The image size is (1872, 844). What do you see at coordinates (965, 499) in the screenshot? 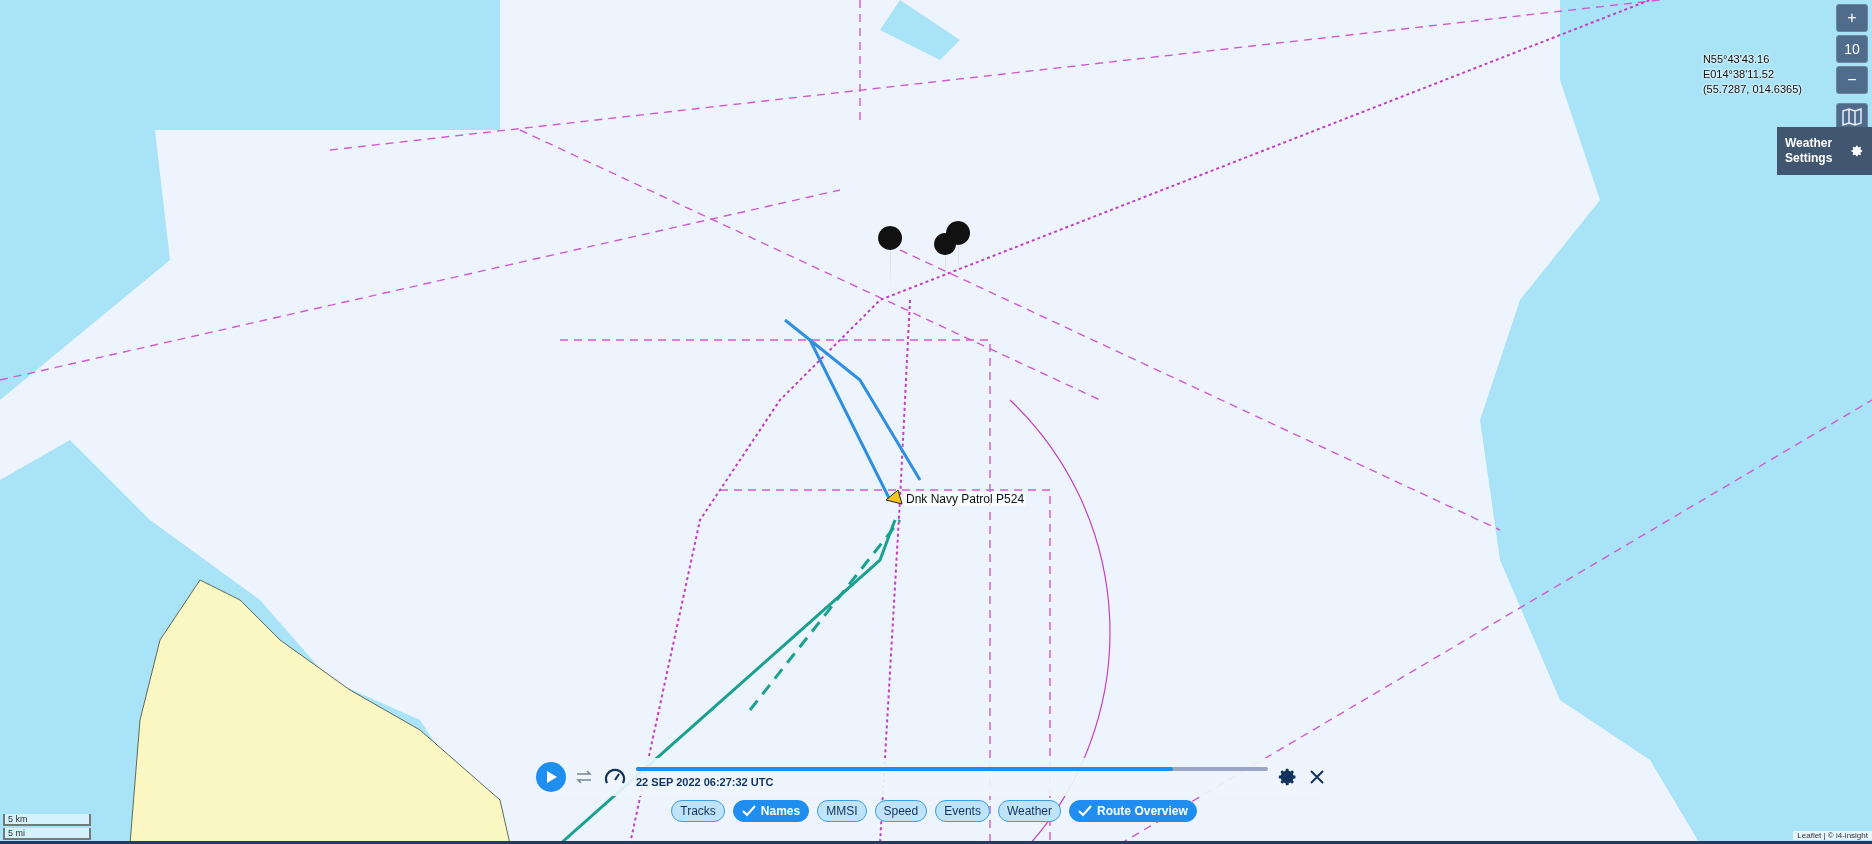
I see `vessel-name-label: Dnk Navy Patrol P524` at bounding box center [965, 499].